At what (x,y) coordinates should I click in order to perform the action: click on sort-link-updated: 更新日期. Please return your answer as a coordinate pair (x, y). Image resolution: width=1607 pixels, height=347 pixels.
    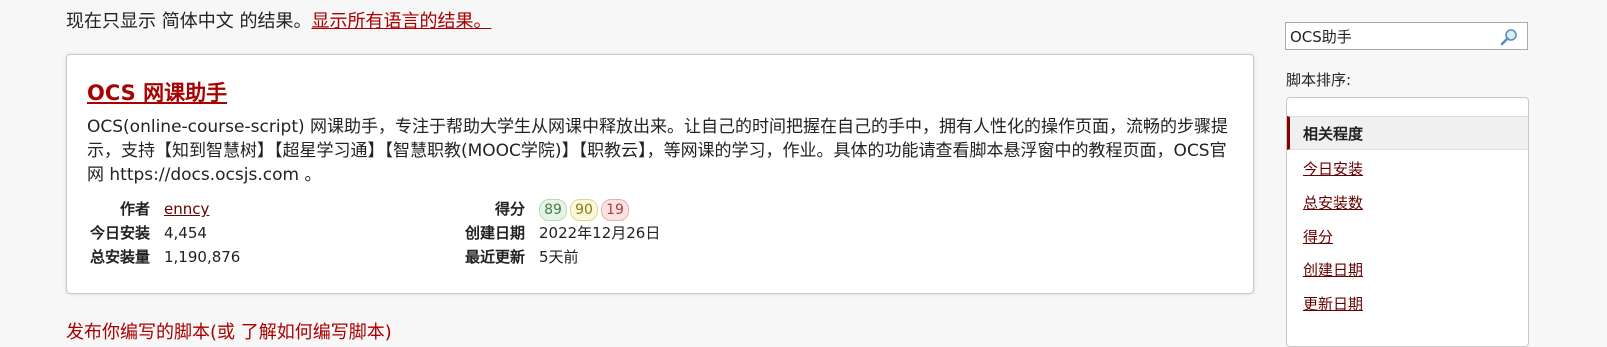
    Looking at the image, I should click on (1333, 304).